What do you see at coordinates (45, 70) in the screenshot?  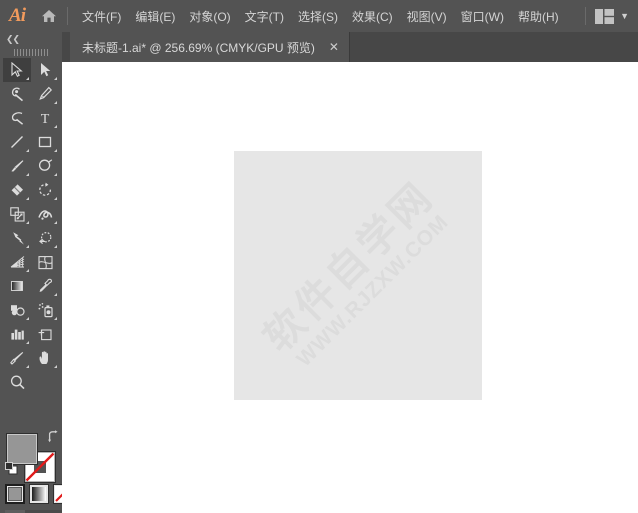 I see `direct-selection-tool` at bounding box center [45, 70].